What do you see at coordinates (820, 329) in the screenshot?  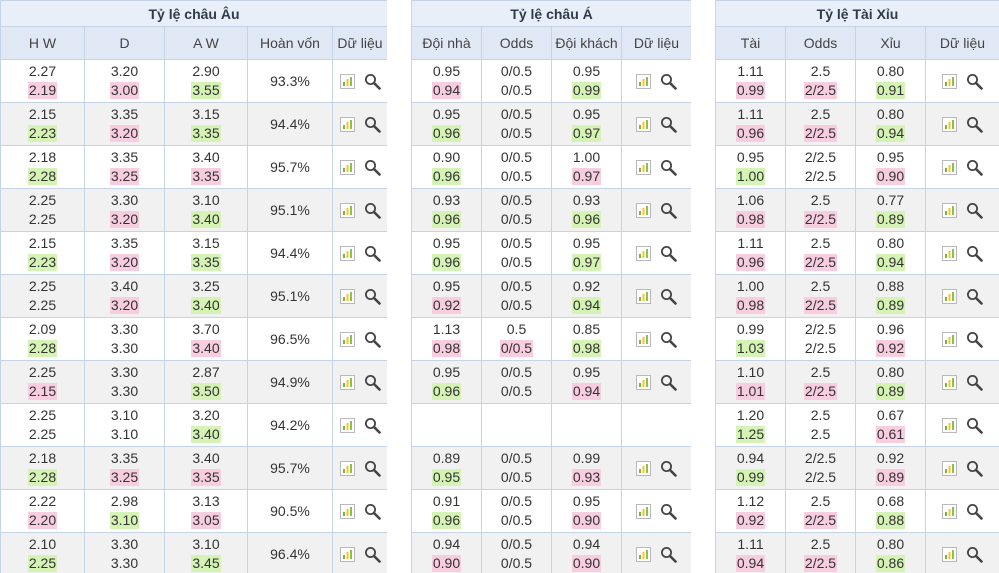 I see `total-line-initial: 2/2.5` at bounding box center [820, 329].